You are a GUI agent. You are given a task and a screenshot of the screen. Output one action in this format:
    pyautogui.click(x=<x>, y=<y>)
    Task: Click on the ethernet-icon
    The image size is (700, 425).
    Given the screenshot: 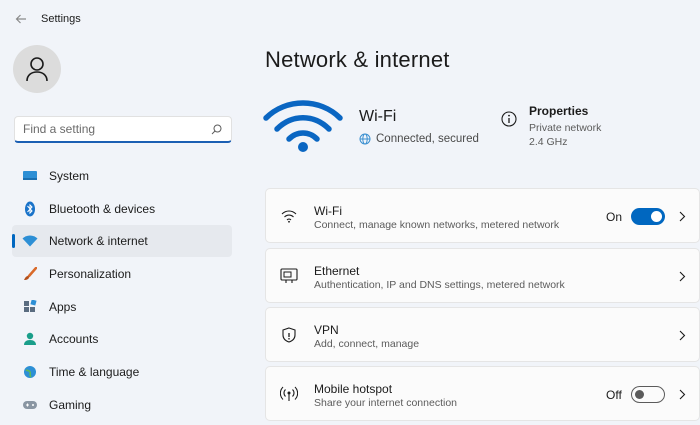 What is the action you would take?
    pyautogui.click(x=289, y=276)
    